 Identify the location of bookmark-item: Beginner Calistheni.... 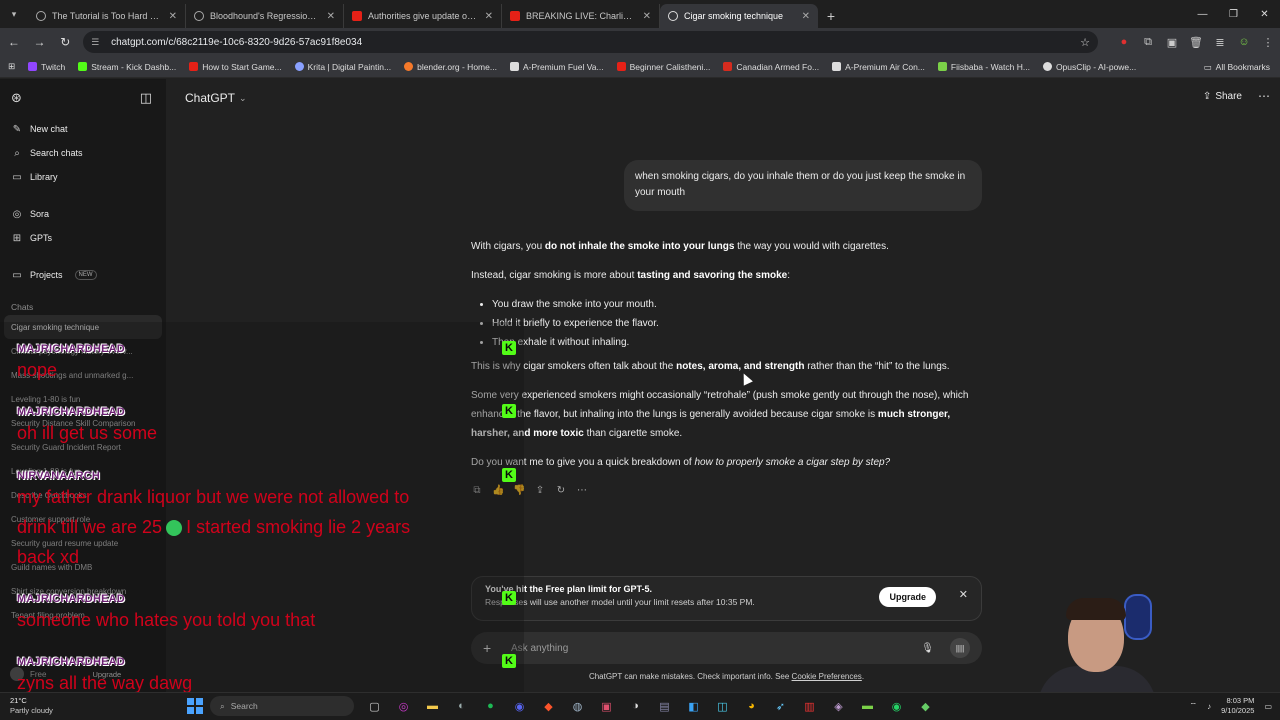
(663, 67).